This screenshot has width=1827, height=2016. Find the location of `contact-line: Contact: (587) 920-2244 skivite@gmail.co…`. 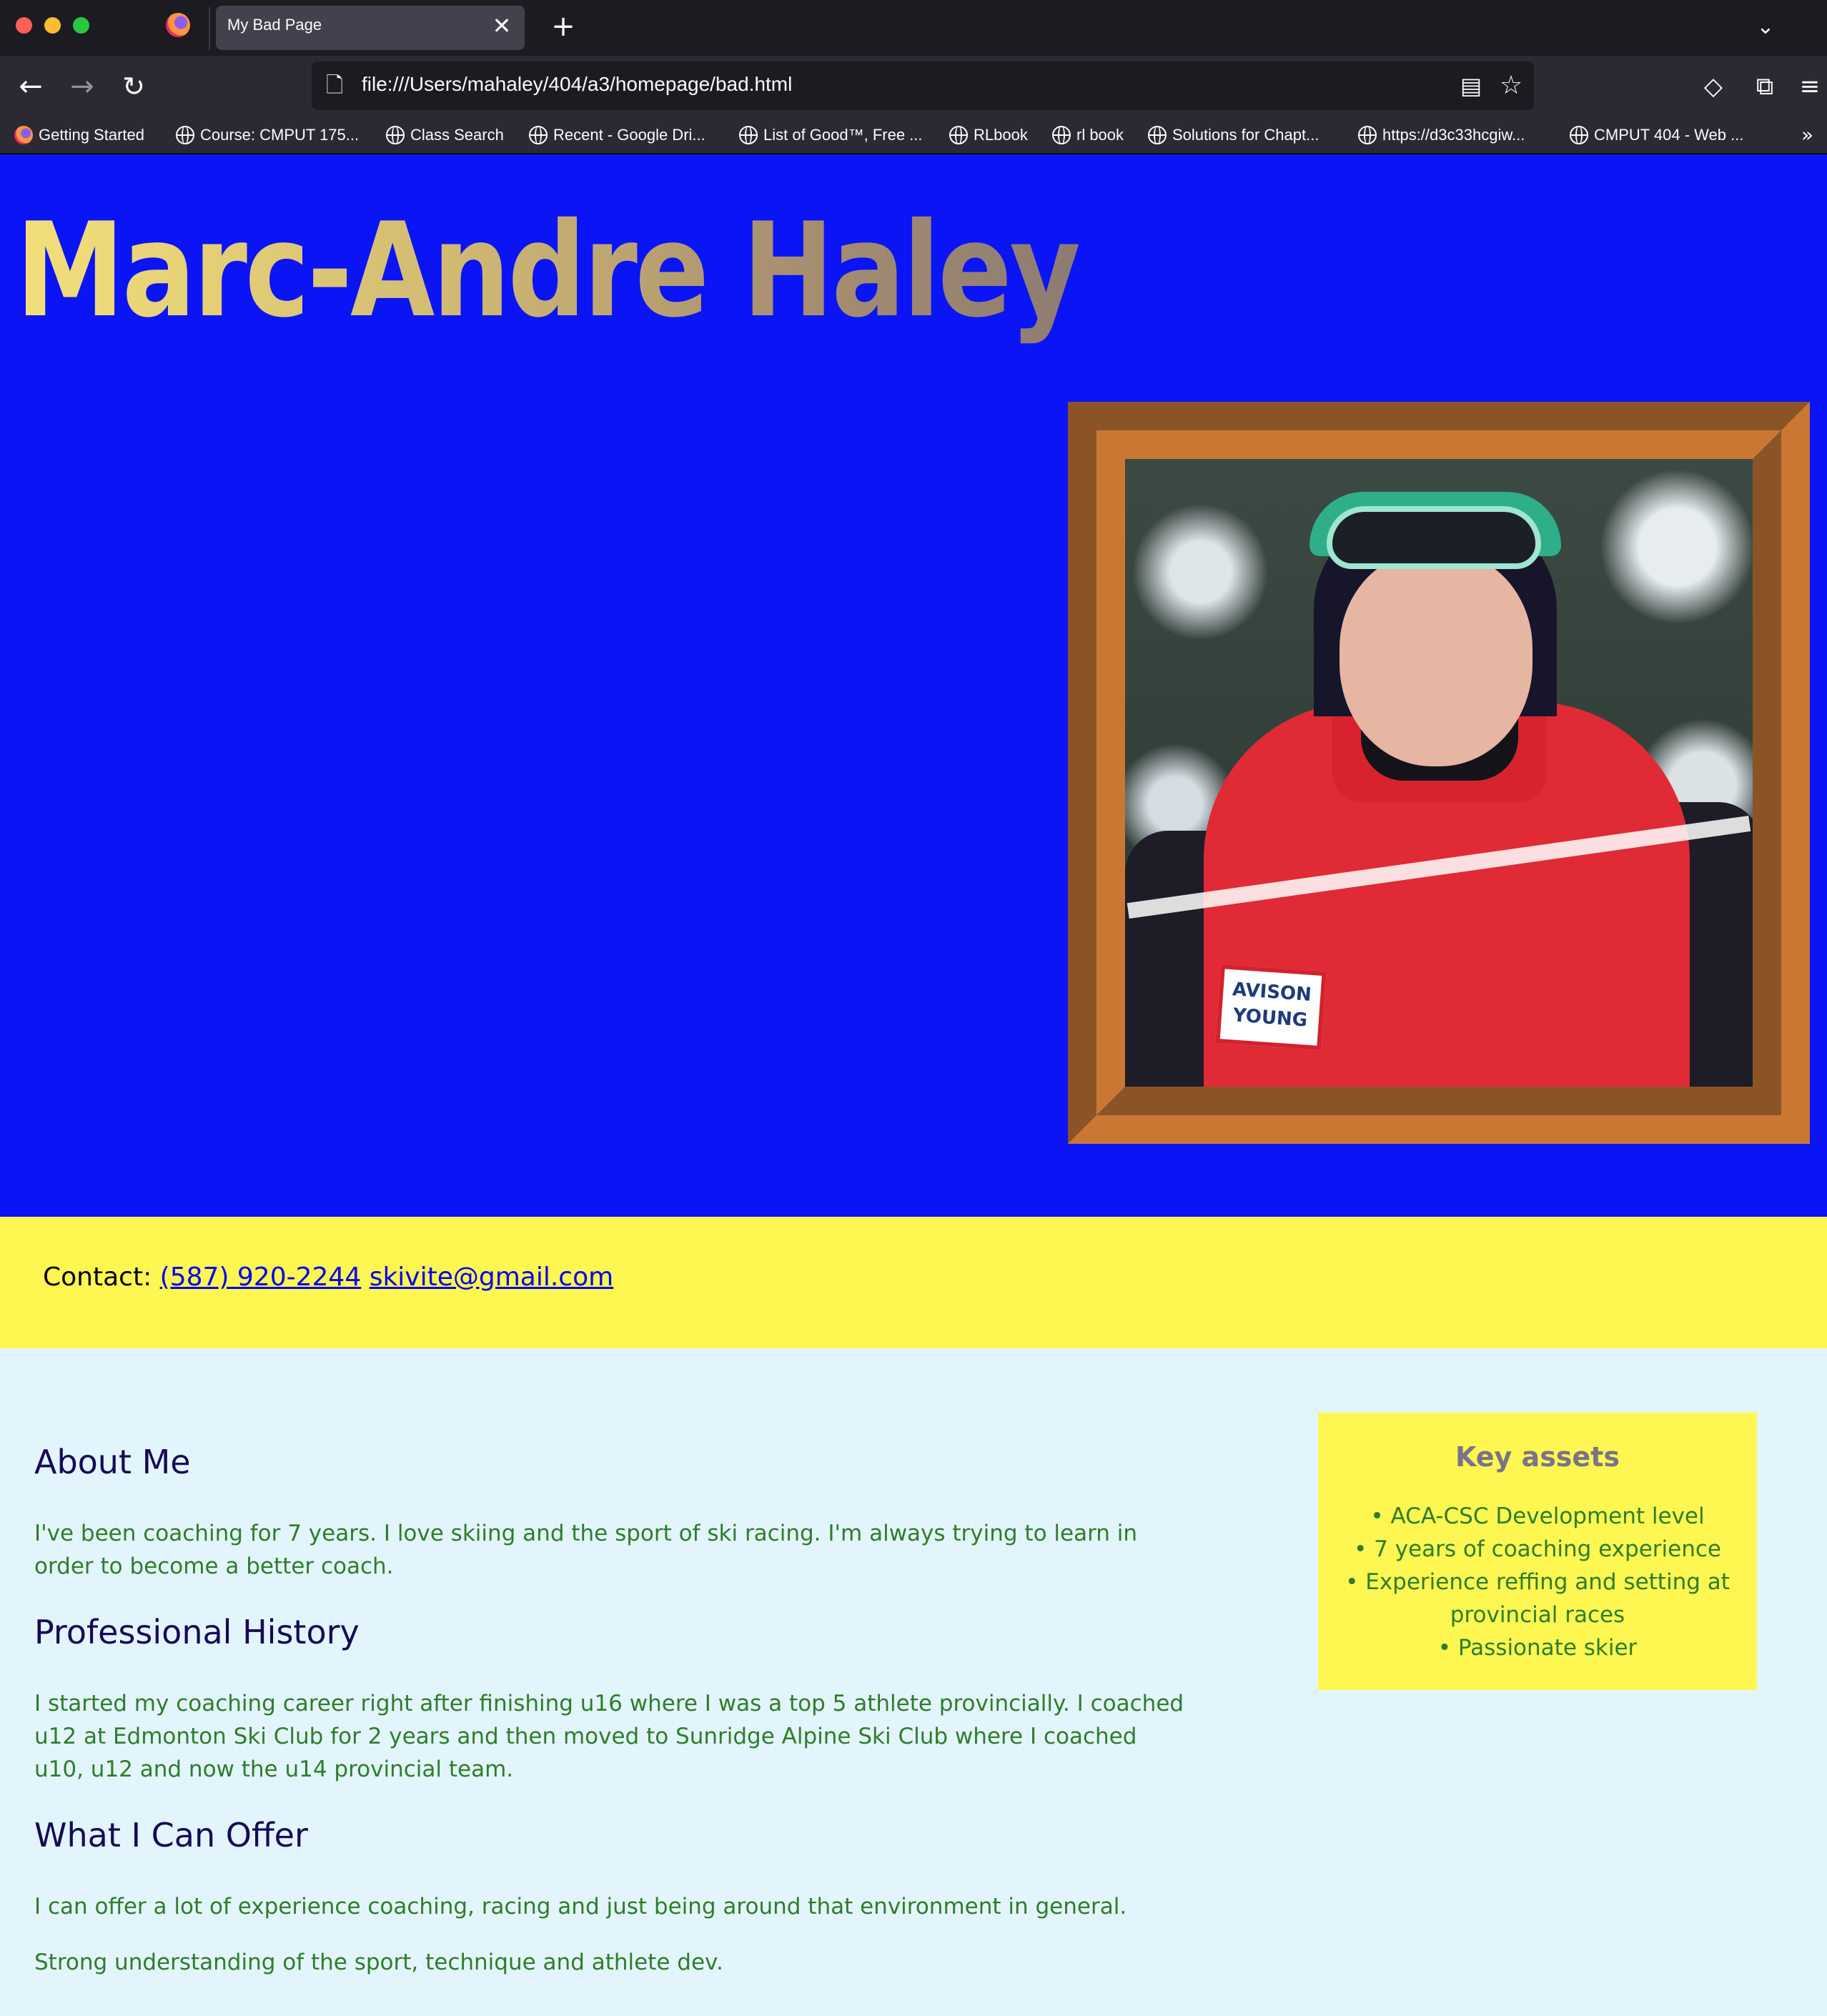

contact-line: Contact: (587) 920-2244 skivite@gmail.co… is located at coordinates (328, 1277).